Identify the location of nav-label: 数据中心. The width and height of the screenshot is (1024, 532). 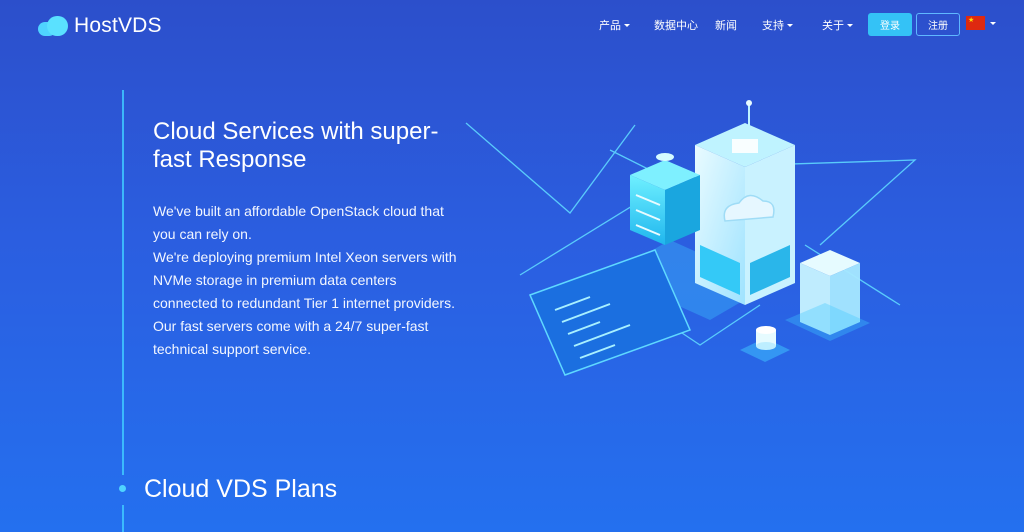
(676, 26).